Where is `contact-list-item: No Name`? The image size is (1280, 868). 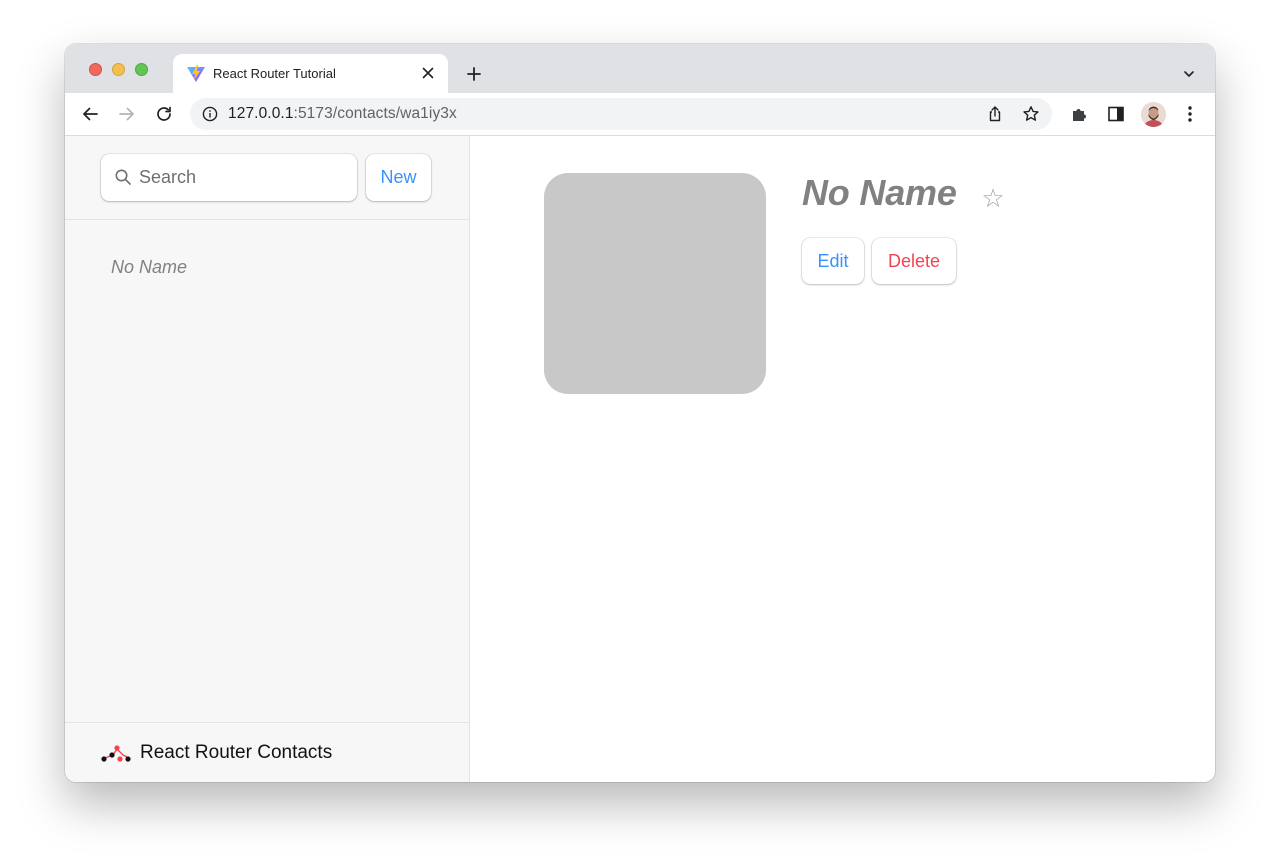
contact-list-item: No Name is located at coordinates (267, 267).